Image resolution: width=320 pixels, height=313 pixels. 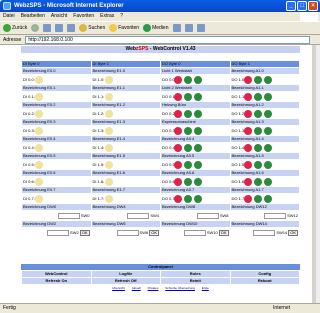 I want to click on footer-link: Übersicht, so click(x=118, y=288).